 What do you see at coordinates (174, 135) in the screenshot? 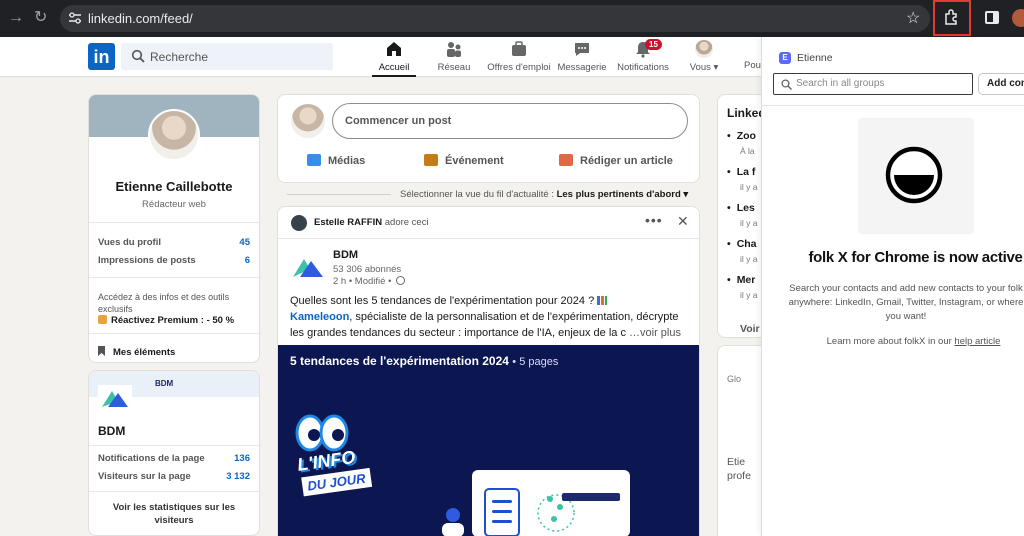
I see `profile-avatar` at bounding box center [174, 135].